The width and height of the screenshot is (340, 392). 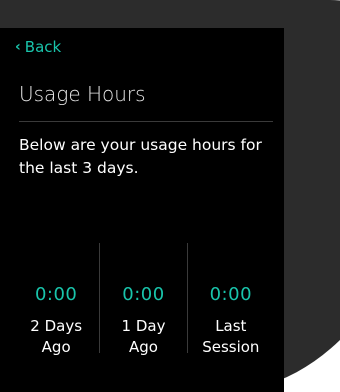 I want to click on usage-column-1-day-ago: 0:00 1 Day Ago, so click(x=142, y=299).